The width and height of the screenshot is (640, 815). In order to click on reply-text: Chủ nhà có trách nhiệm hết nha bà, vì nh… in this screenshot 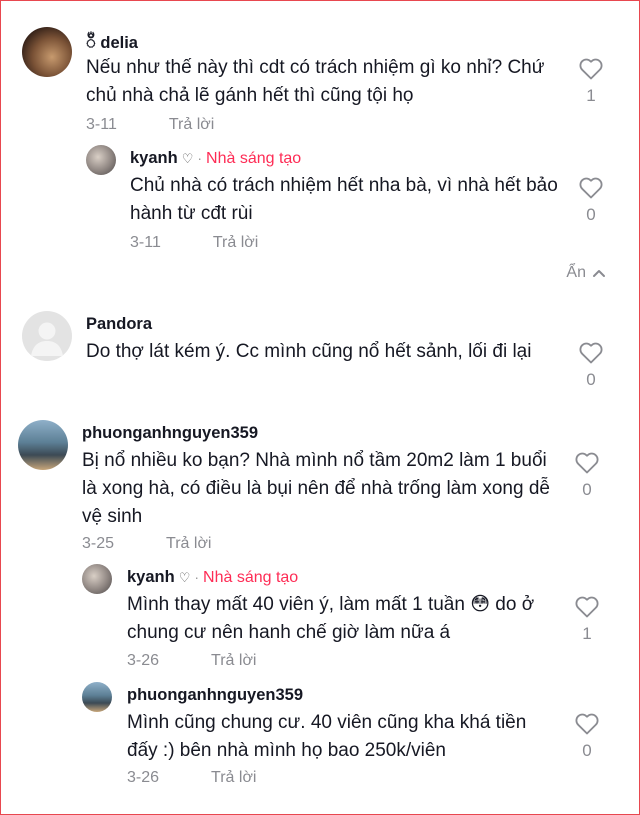, I will do `click(344, 199)`.